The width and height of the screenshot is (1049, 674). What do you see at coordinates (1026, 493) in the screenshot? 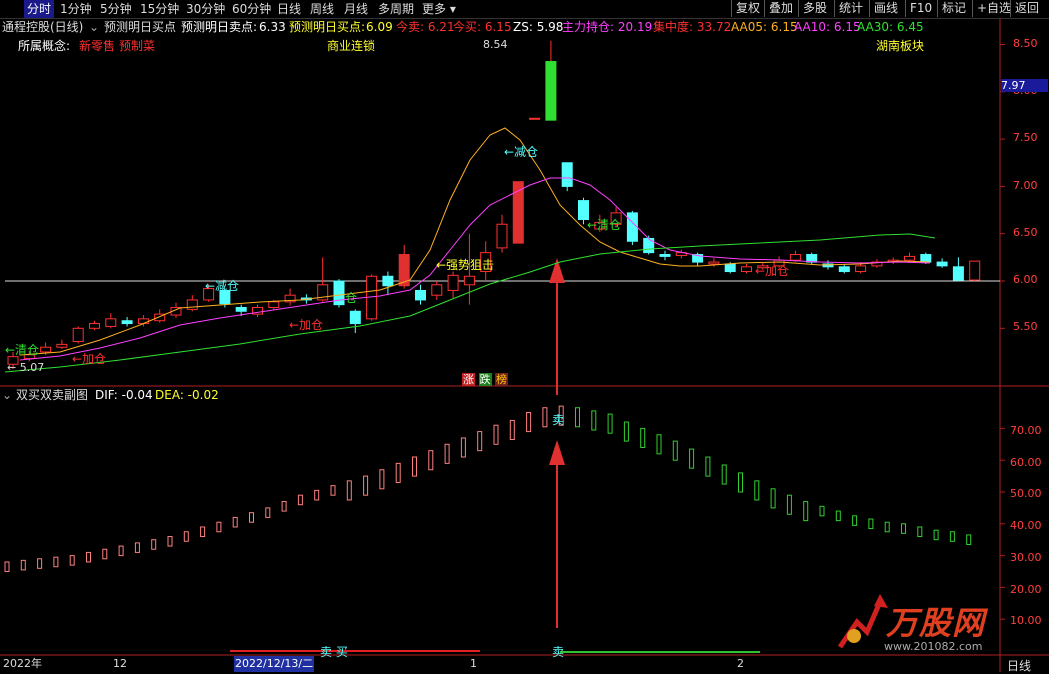
I see `sub-tick: 50.00` at bounding box center [1026, 493].